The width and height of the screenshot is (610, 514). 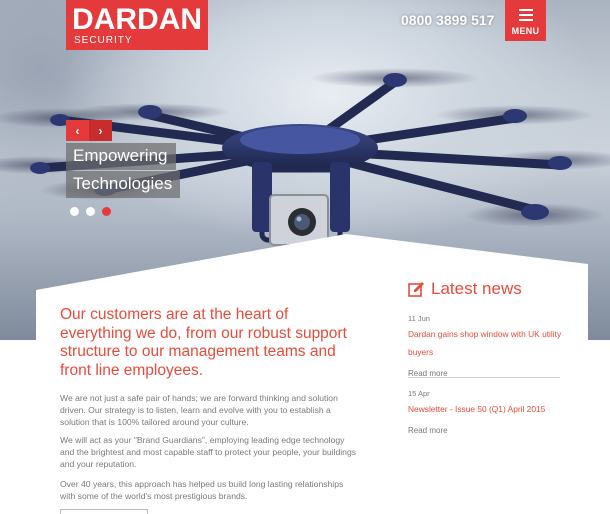 I want to click on slide-caption-line1: Empowering, so click(x=121, y=156).